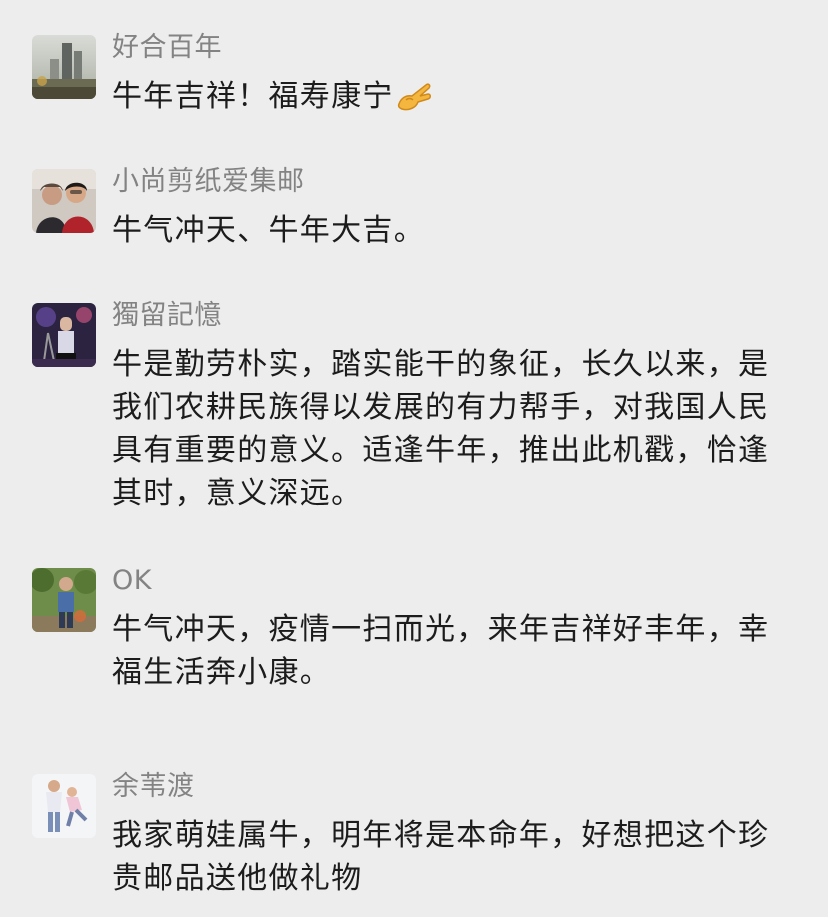  What do you see at coordinates (208, 182) in the screenshot?
I see `comment-nickname: 小尚剪纸爱集邮` at bounding box center [208, 182].